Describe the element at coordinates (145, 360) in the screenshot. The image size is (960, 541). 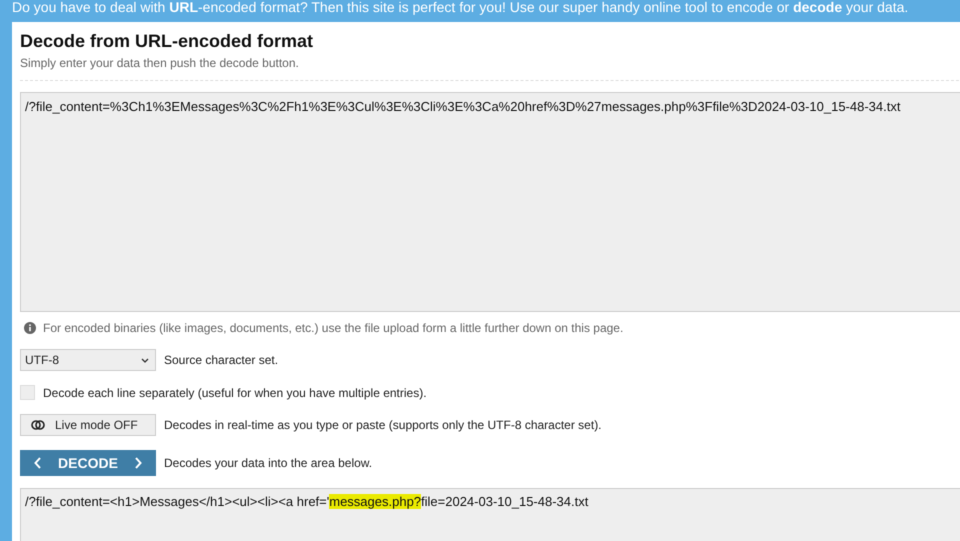
I see `chevron-down-icon` at that location.